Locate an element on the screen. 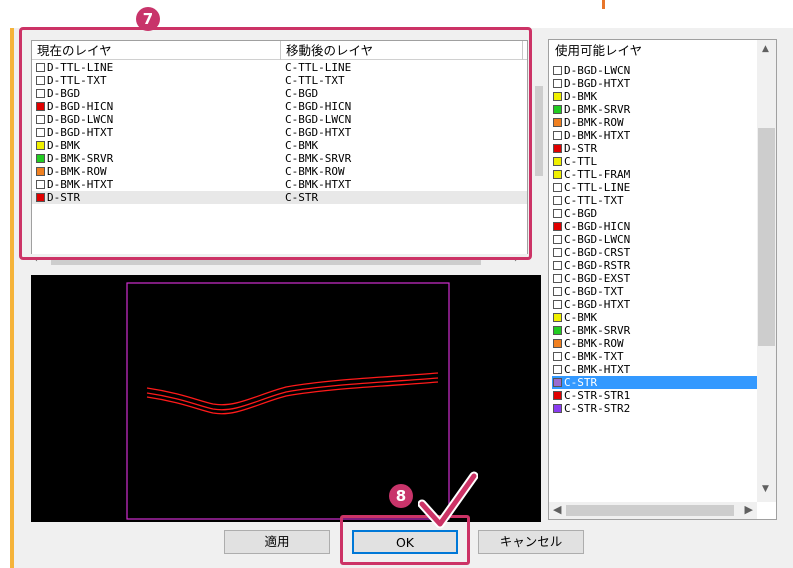  available-layer-item: D-STR is located at coordinates (655, 148).